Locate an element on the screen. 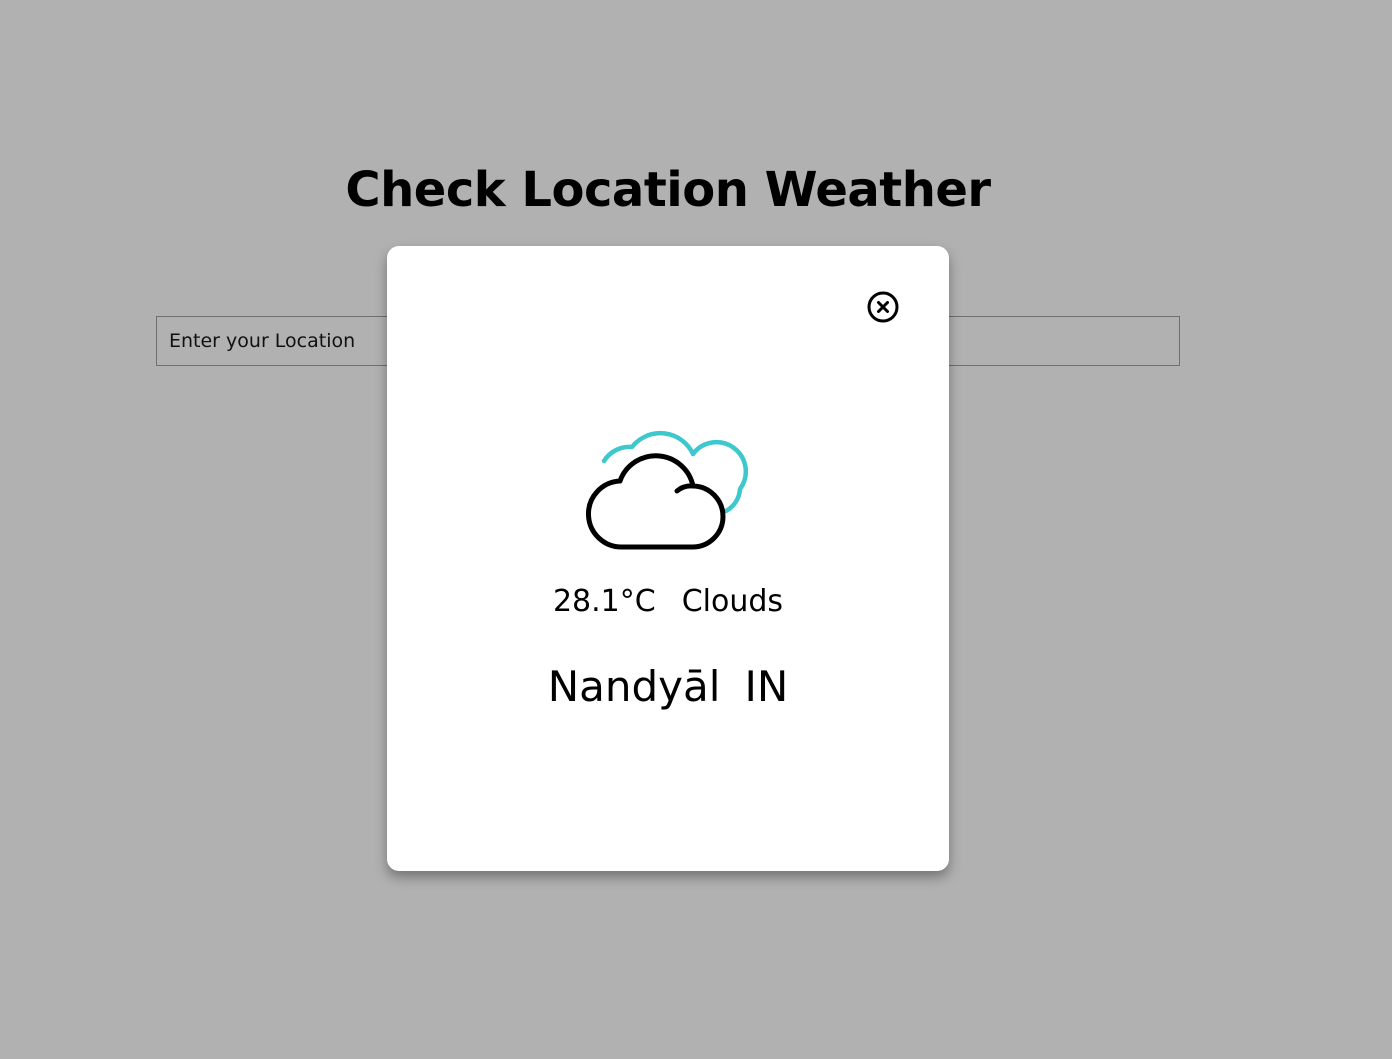 The height and width of the screenshot is (1059, 1392). location-row: Nandyāl IN is located at coordinates (668, 687).